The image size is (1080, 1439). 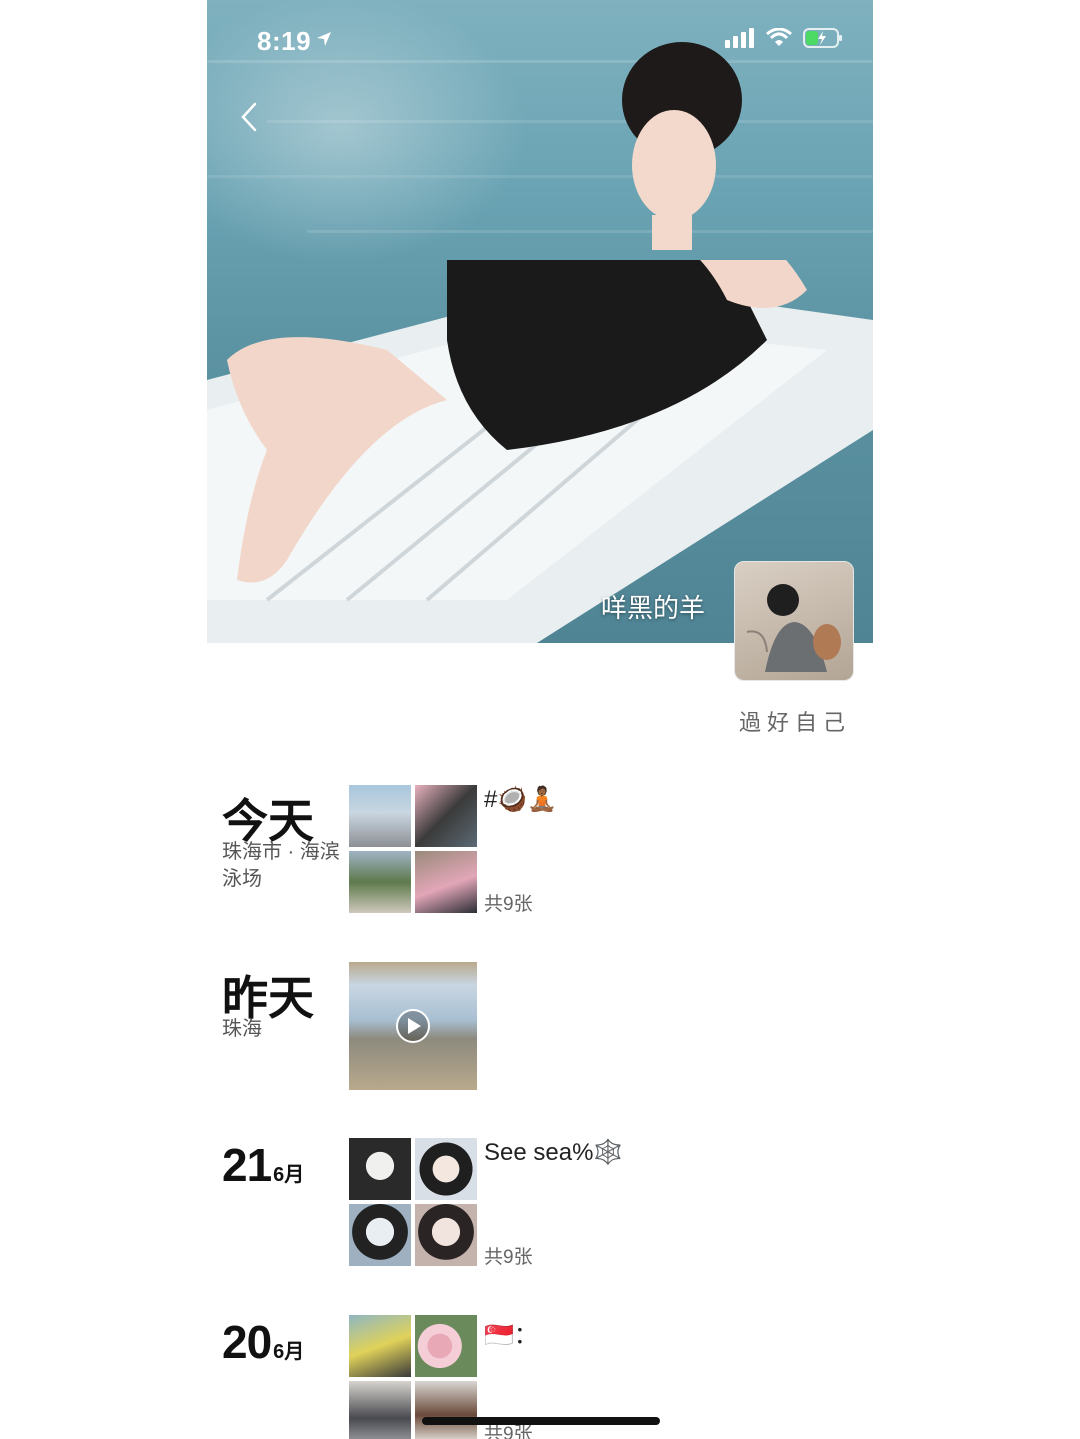 What do you see at coordinates (653, 606) in the screenshot?
I see `profile-name: 咩黑的羊` at bounding box center [653, 606].